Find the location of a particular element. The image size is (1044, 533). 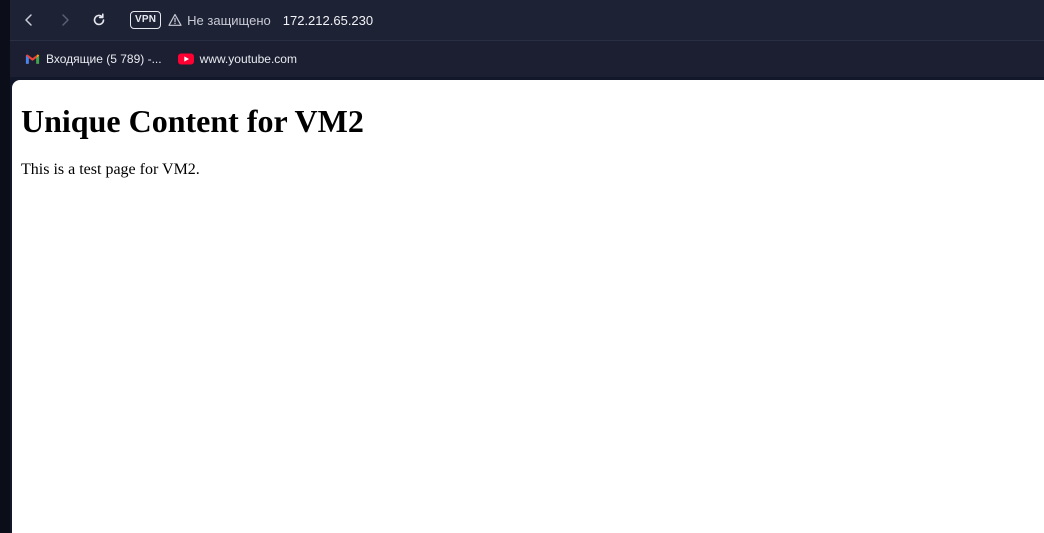

bookmark-youtube: www.youtube.com is located at coordinates (237, 59).